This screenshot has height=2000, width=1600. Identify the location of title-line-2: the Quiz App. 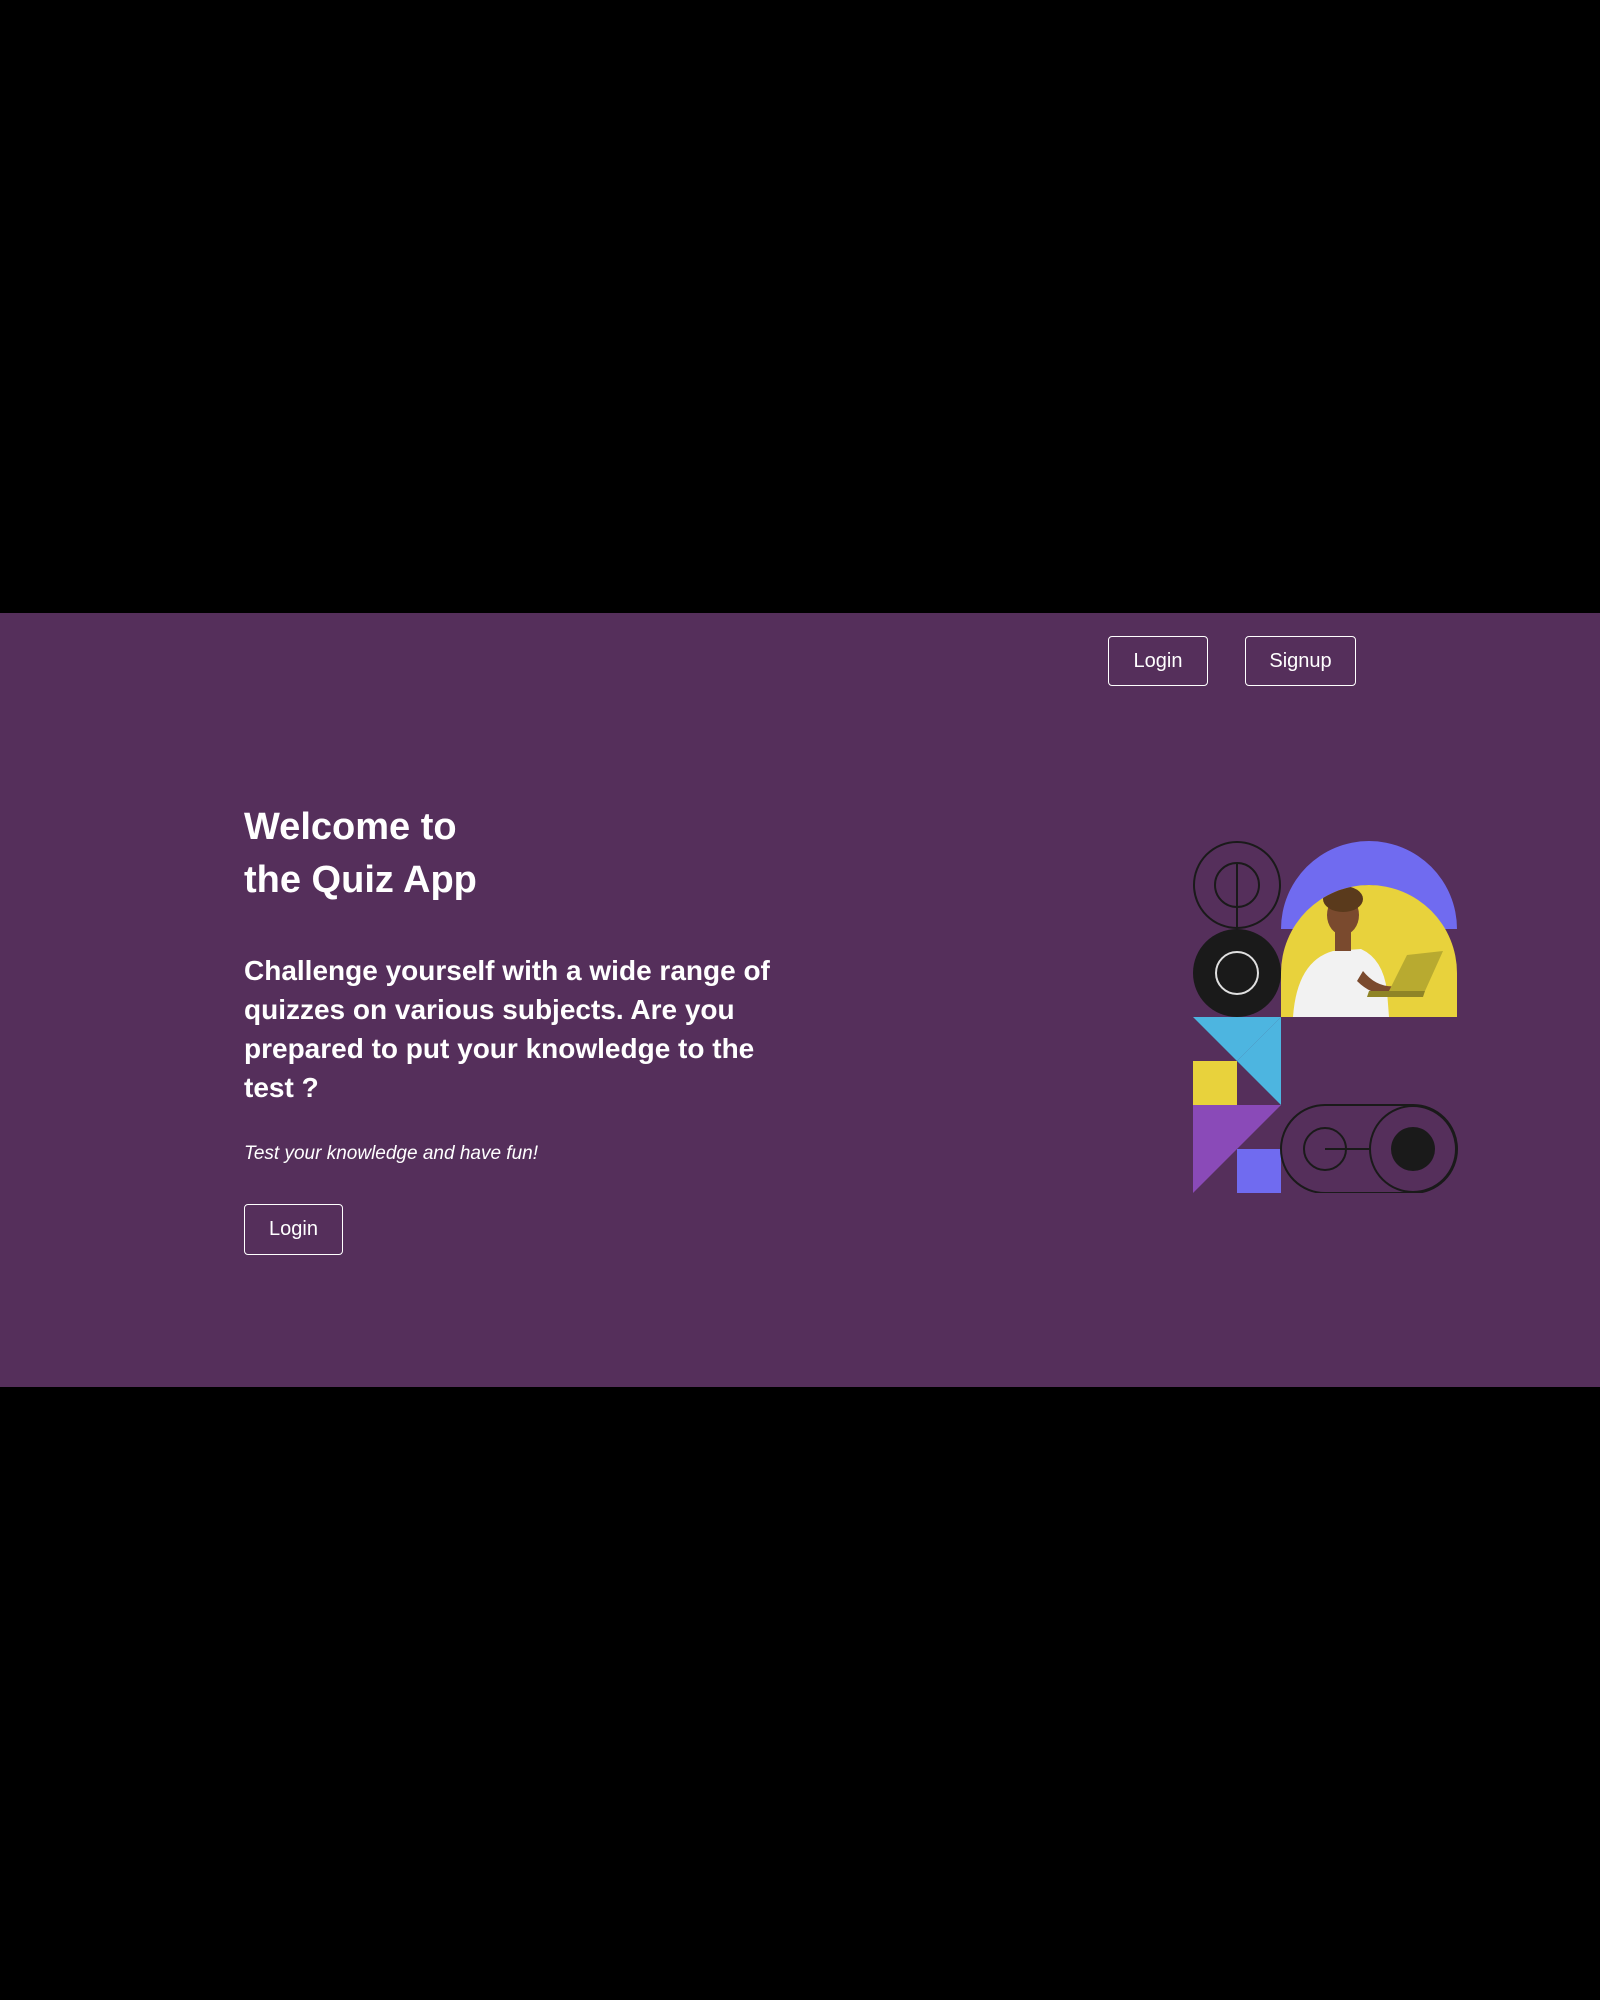
(360, 880).